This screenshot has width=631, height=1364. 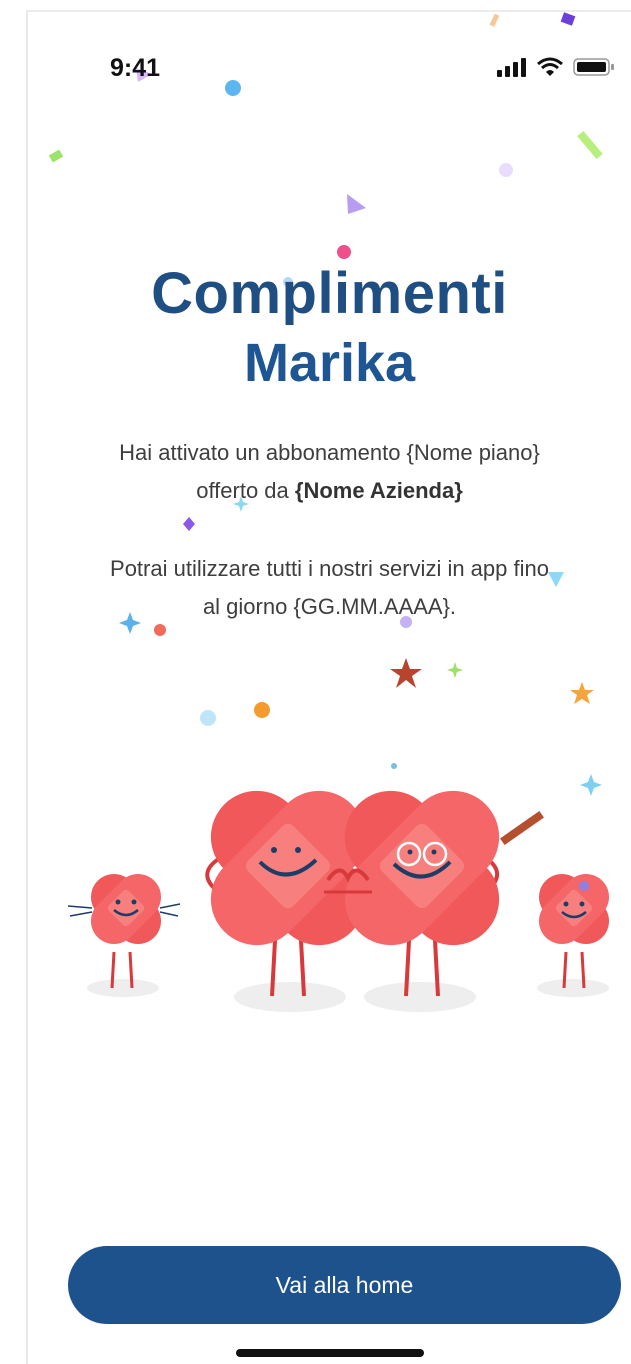 I want to click on home-indicator, so click(x=330, y=1353).